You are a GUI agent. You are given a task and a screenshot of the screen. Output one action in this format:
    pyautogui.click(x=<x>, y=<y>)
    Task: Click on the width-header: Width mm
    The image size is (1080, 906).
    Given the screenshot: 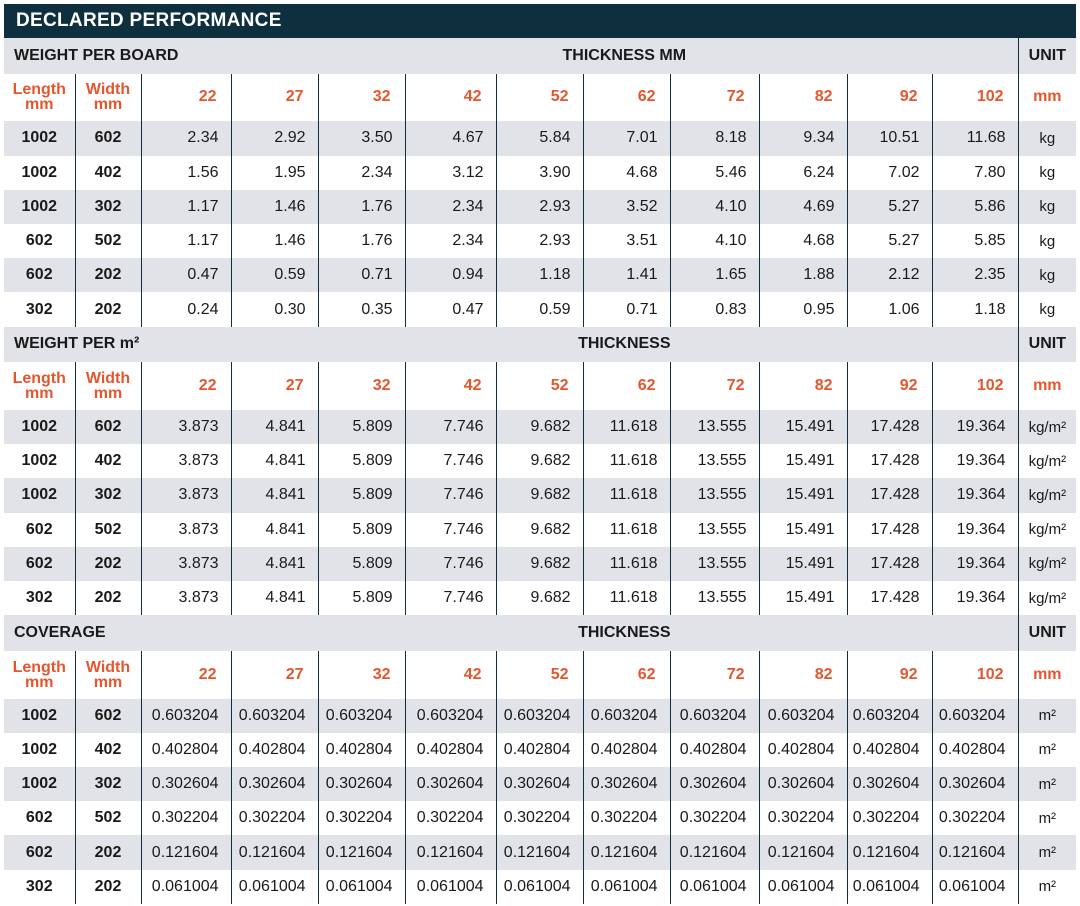 What is the action you would take?
    pyautogui.click(x=107, y=386)
    